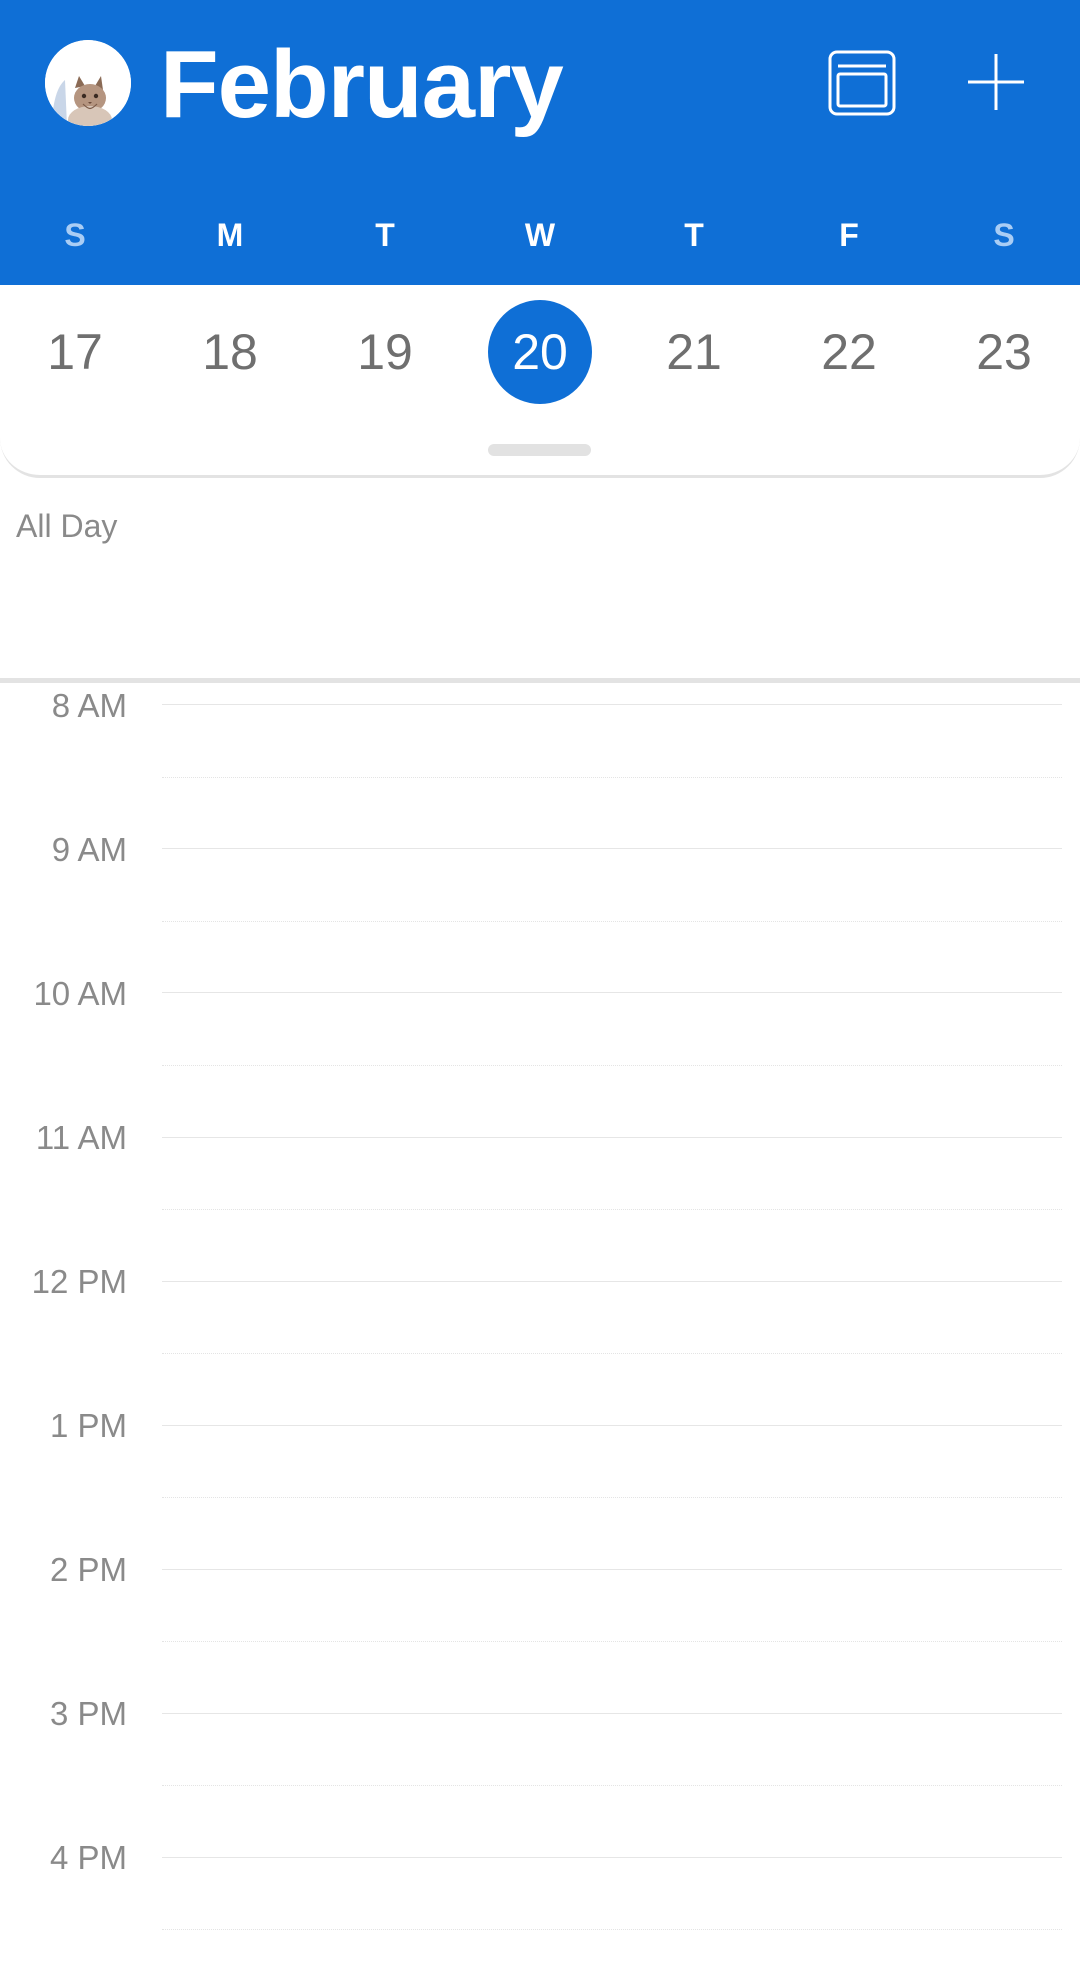  Describe the element at coordinates (385, 235) in the screenshot. I see `weekday-tuesday: T` at that location.